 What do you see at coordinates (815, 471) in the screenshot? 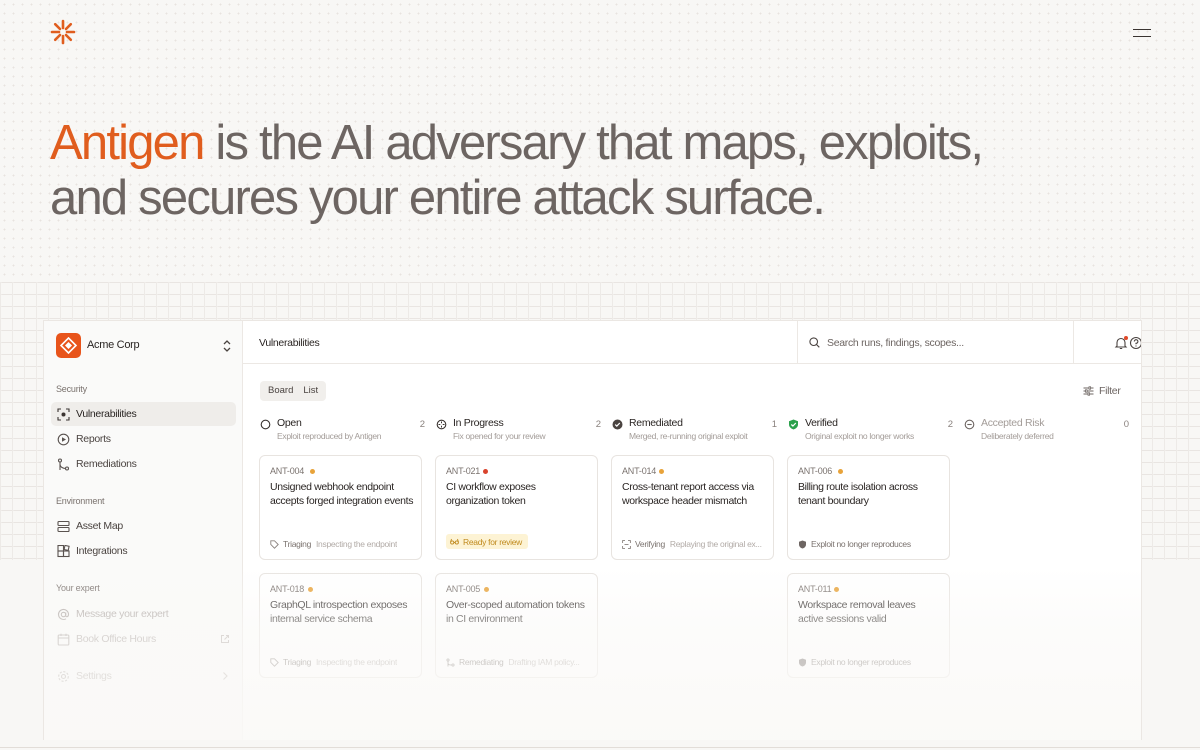
I see `card-id: ANT-006` at bounding box center [815, 471].